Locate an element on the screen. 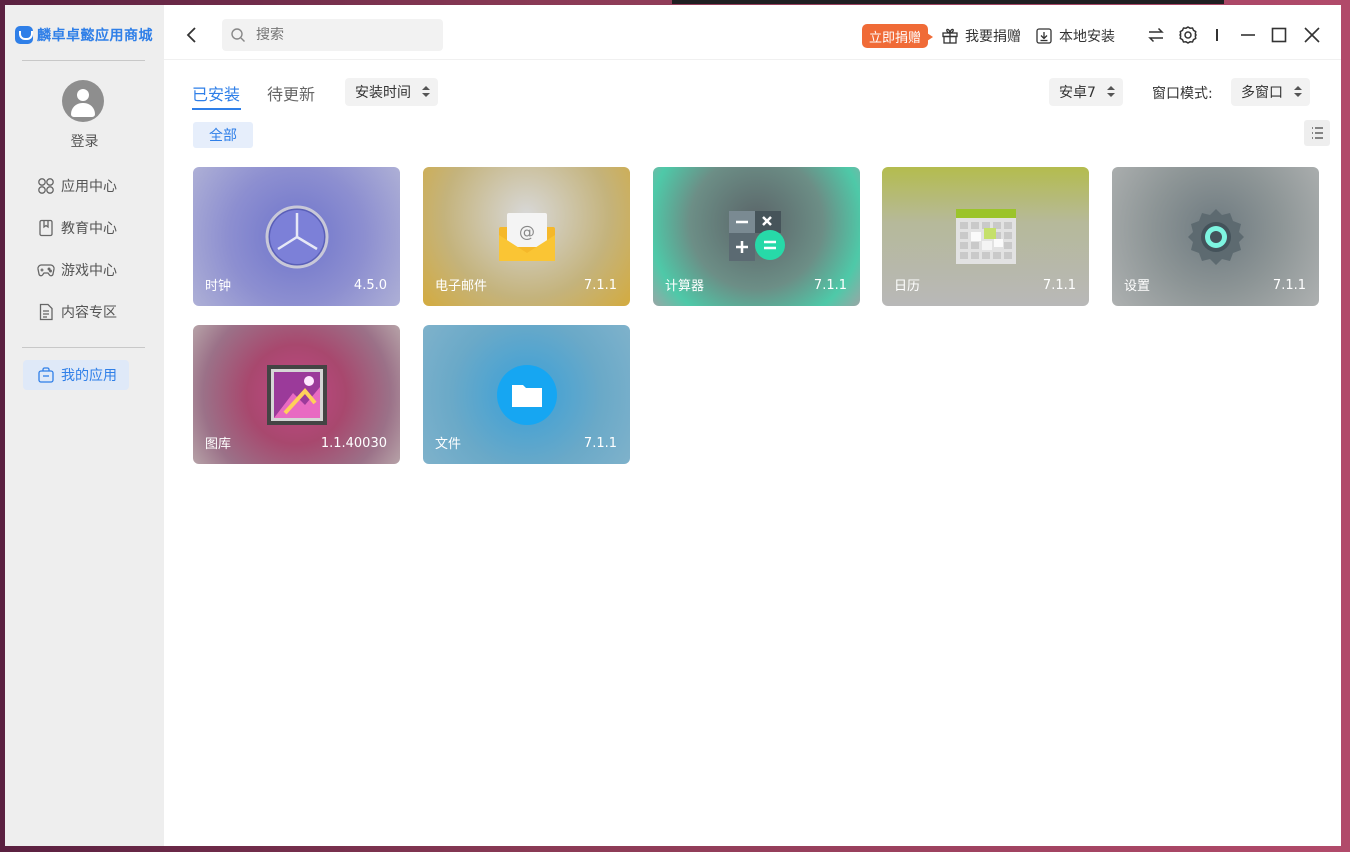 Image resolution: width=1350 pixels, height=852 pixels. search-box is located at coordinates (332, 35).